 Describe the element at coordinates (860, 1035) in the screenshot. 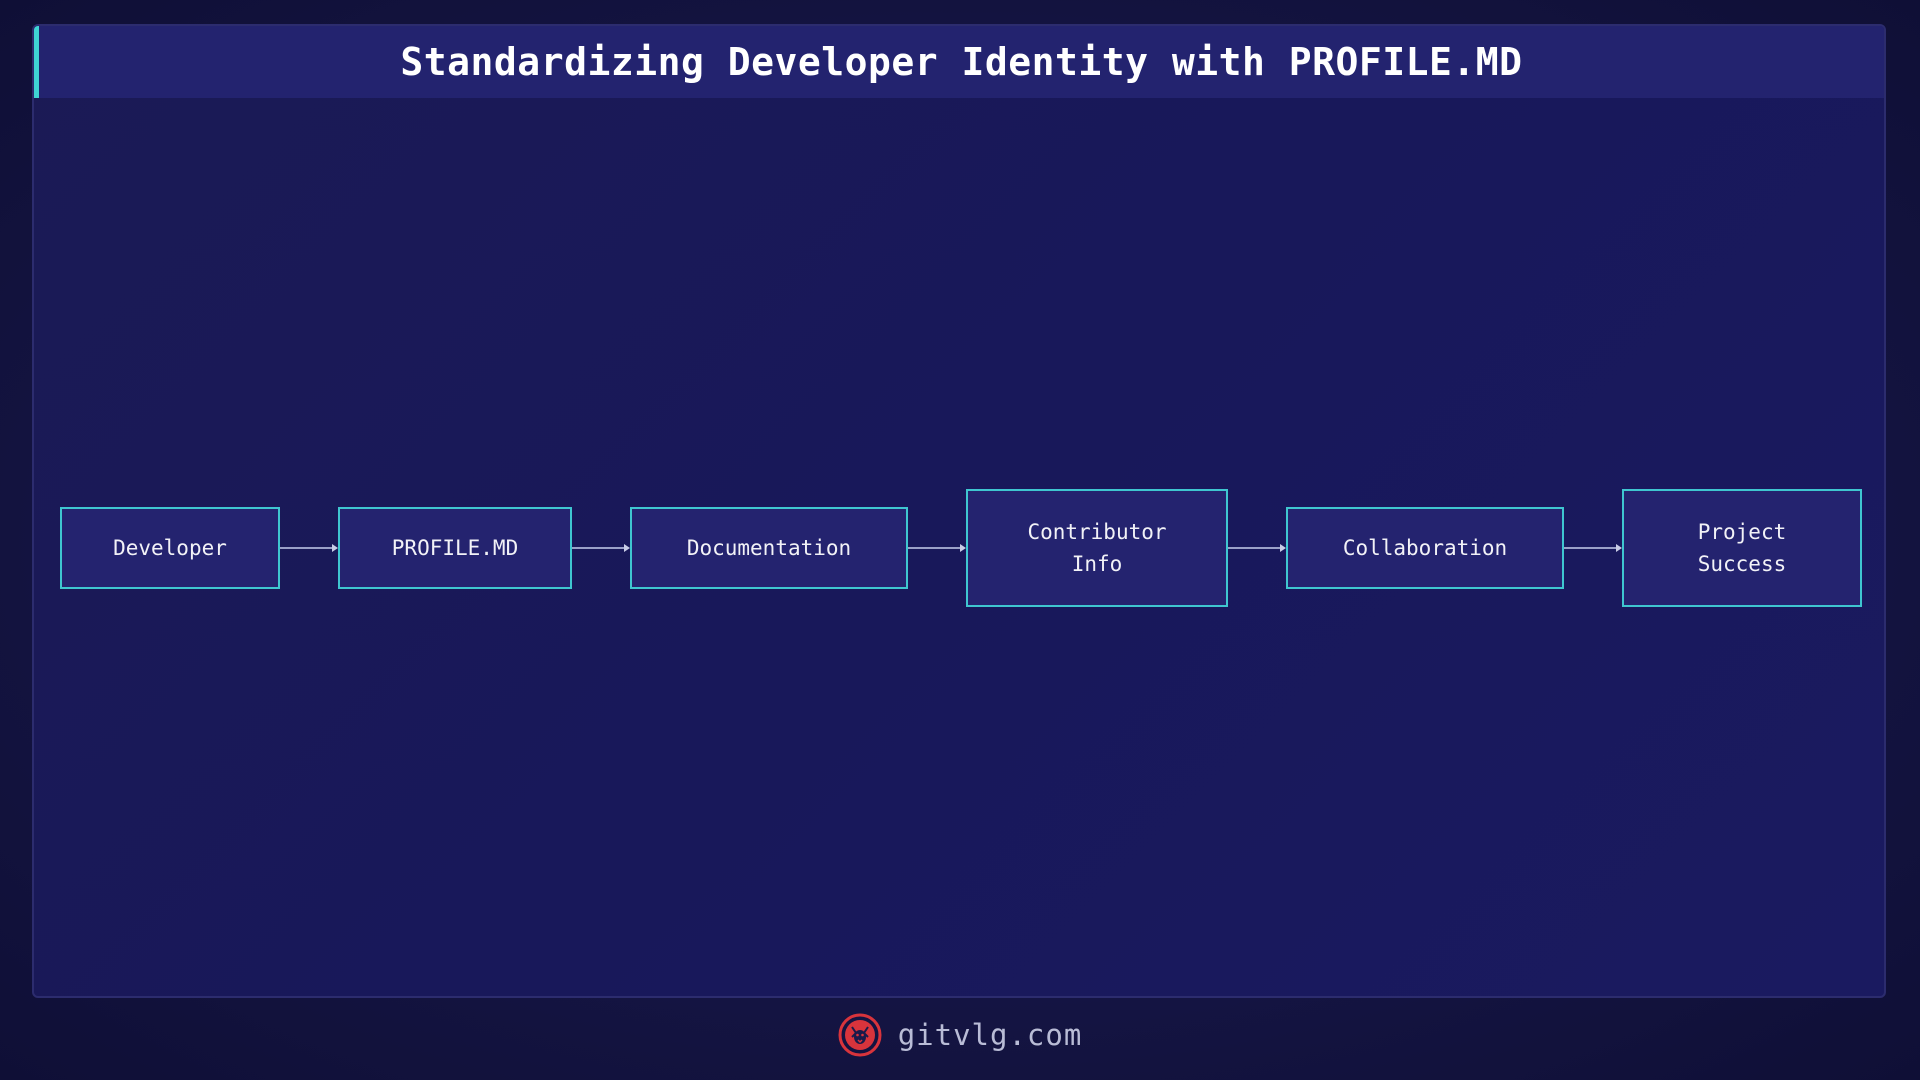

I see `lion-logo-icon` at that location.